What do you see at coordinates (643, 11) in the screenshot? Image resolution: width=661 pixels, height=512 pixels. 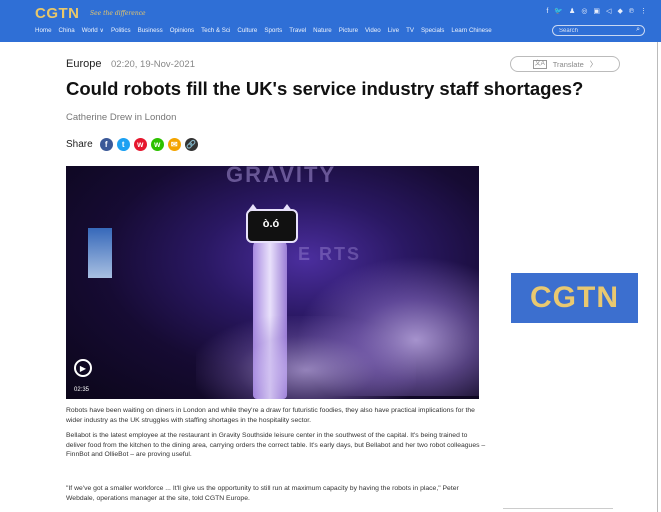 I see `more-icon: ⋮` at bounding box center [643, 11].